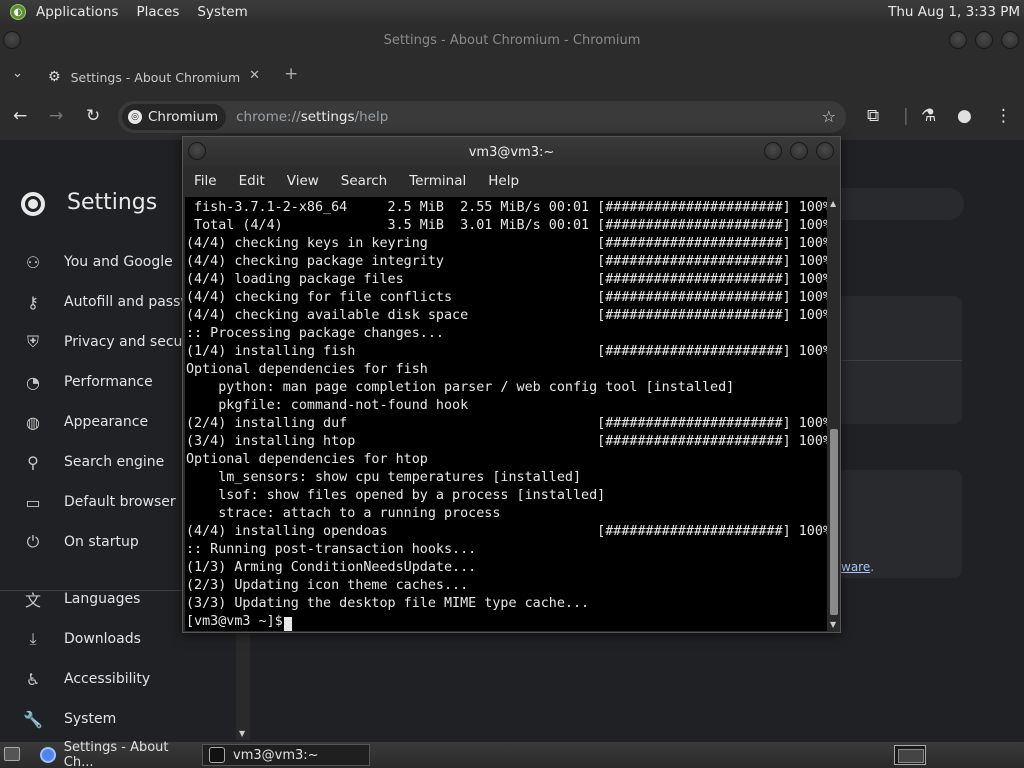 This screenshot has height=768, width=1024. I want to click on terminal-line: [vm3@vm3 ~]$, so click(238, 621).